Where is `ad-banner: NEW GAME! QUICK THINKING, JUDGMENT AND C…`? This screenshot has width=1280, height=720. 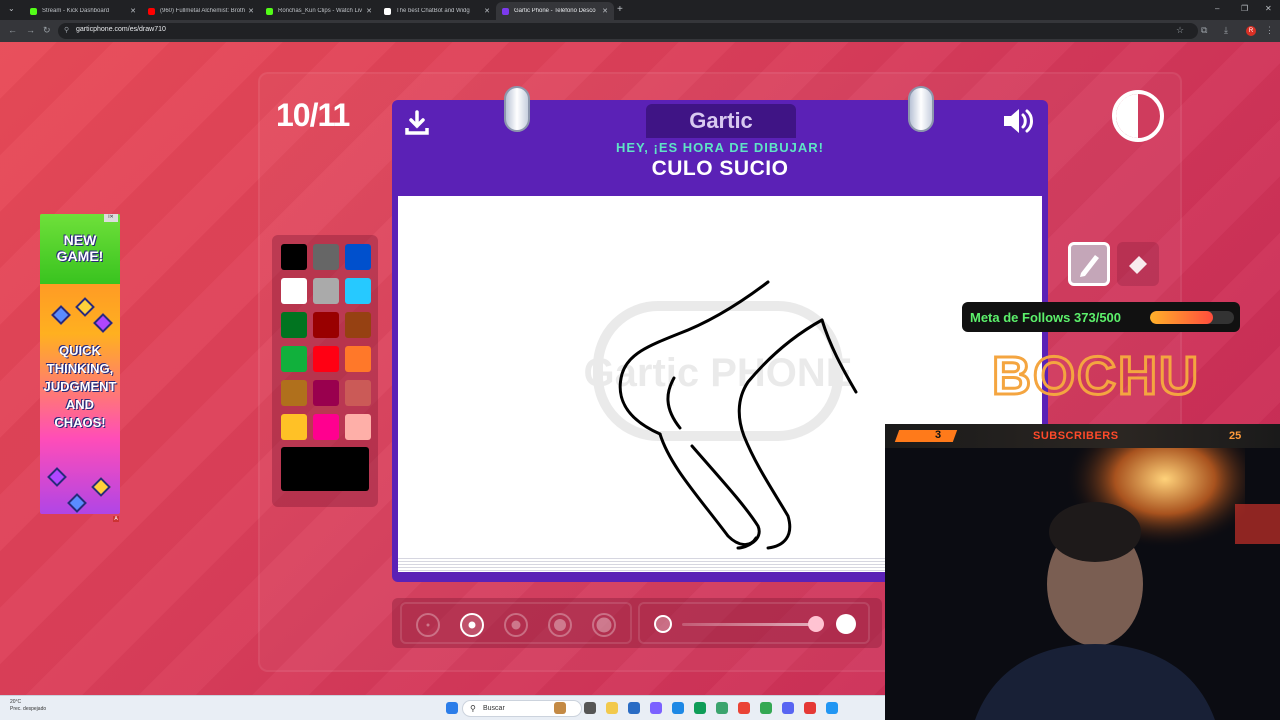
ad-banner: NEW GAME! QUICK THINKING, JUDGMENT AND C… is located at coordinates (80, 364).